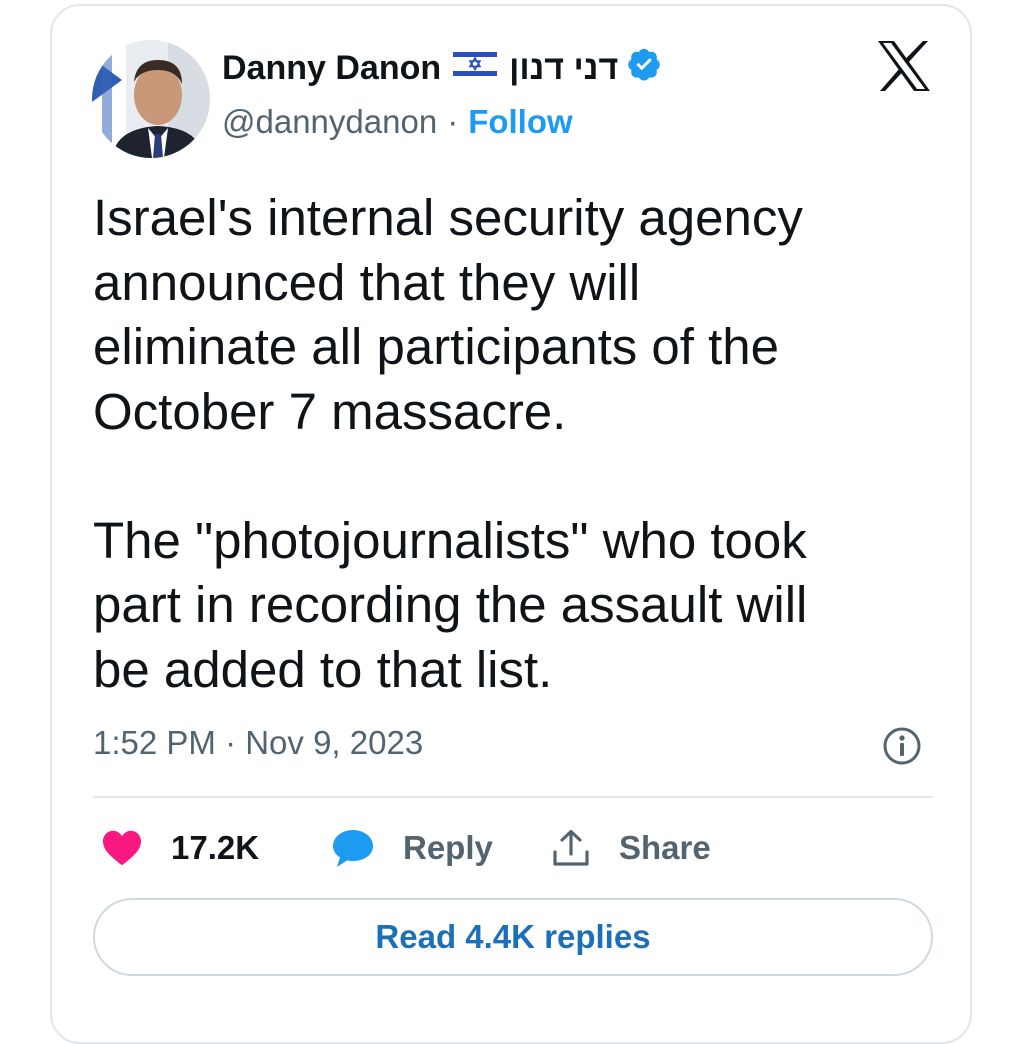  What do you see at coordinates (442, 68) in the screenshot?
I see `author-name-row: Danny Danon דני דנון` at bounding box center [442, 68].